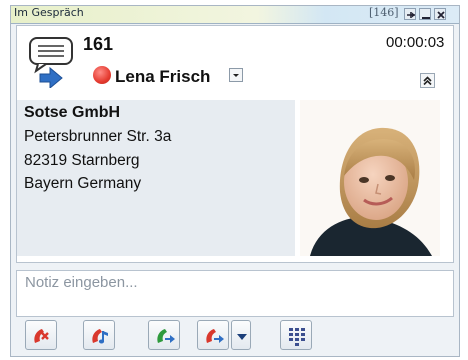 This screenshot has width=468, height=360. Describe the element at coordinates (415, 42) in the screenshot. I see `call-duration: 00:00:03` at that location.